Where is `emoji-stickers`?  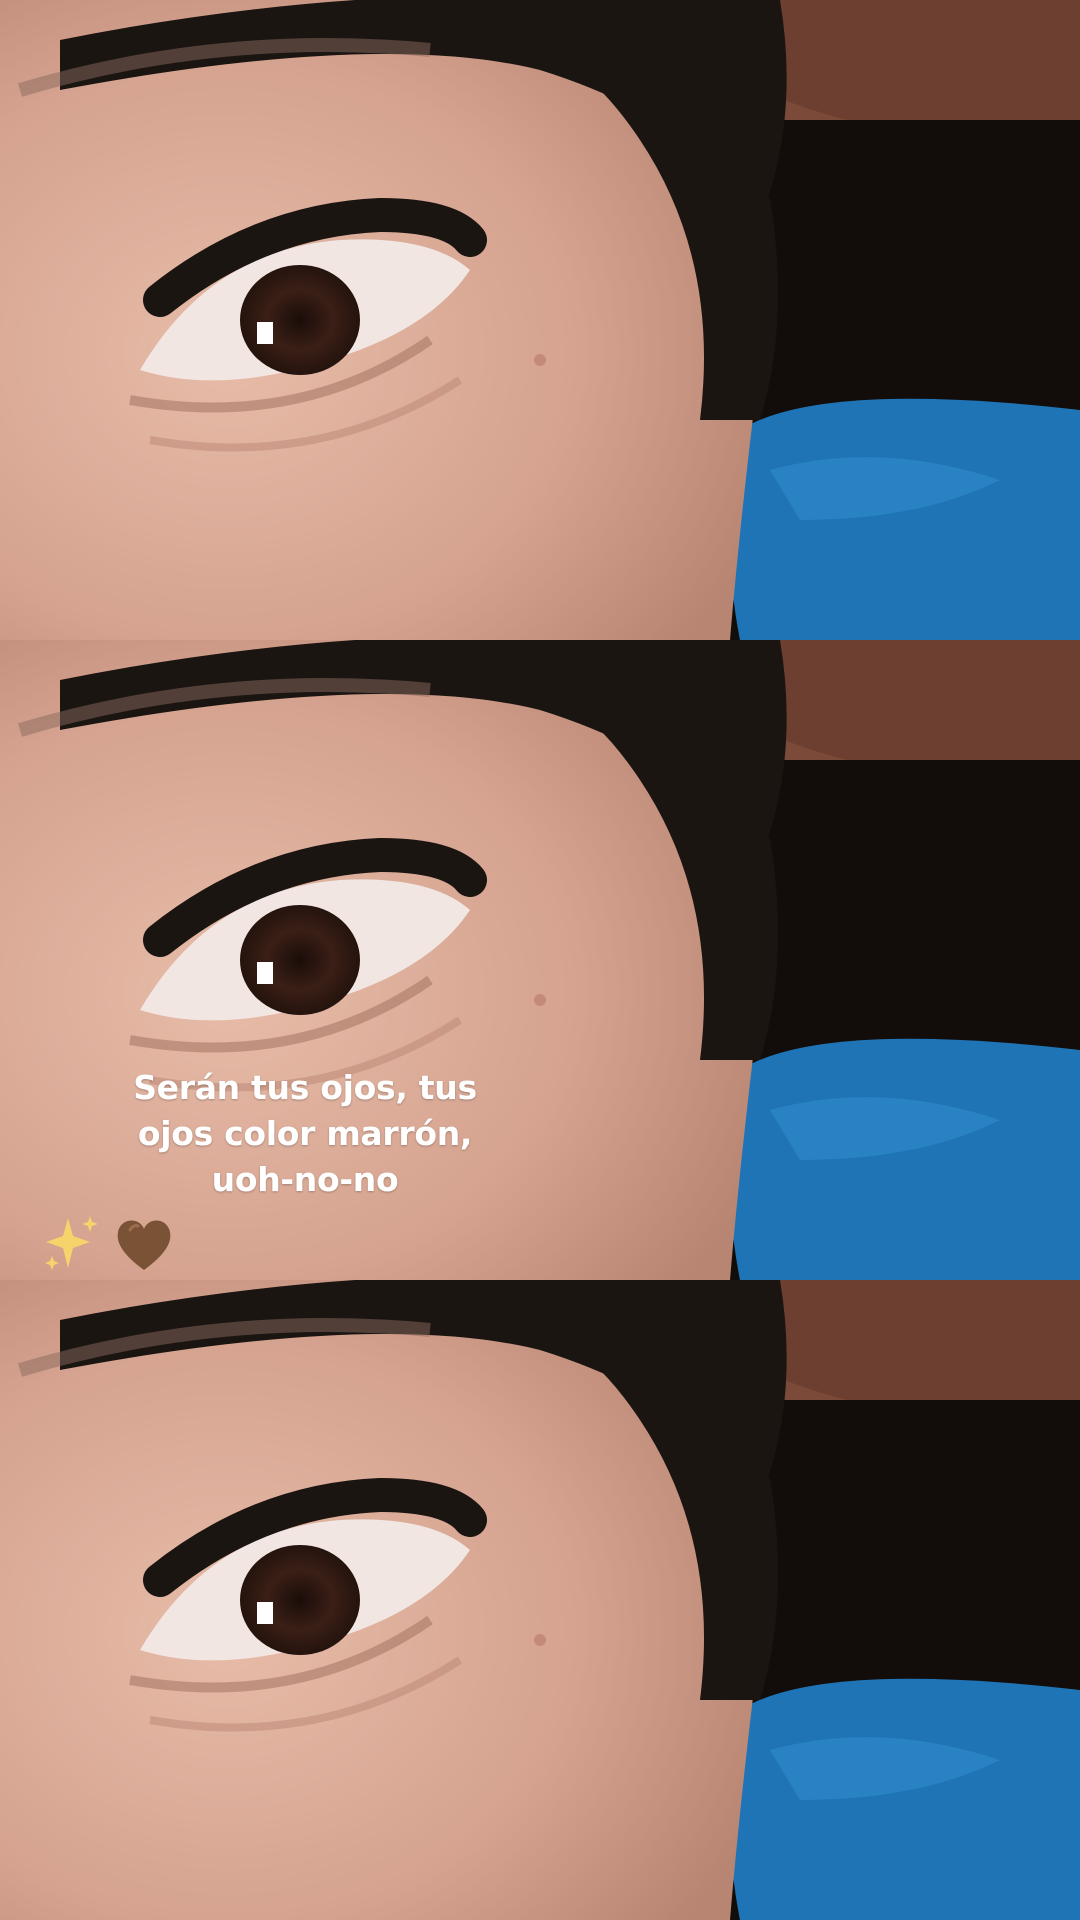 emoji-stickers is located at coordinates (120, 1247).